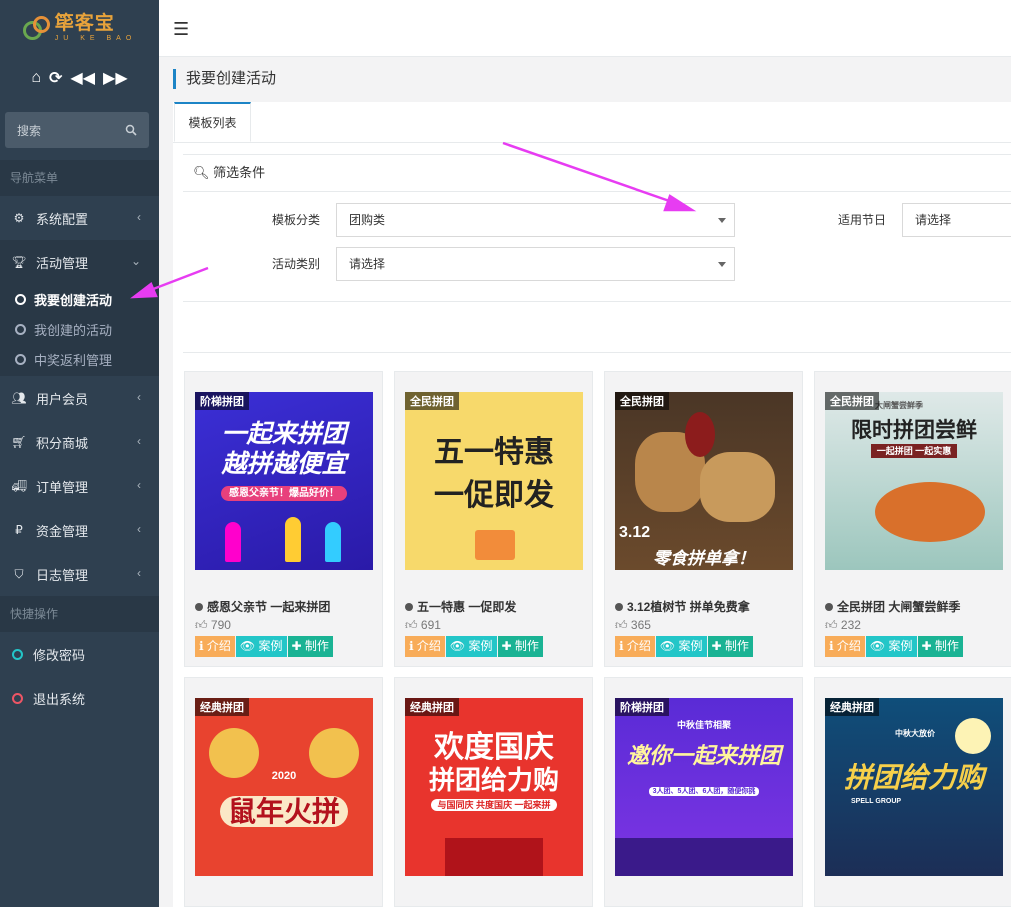 This screenshot has width=1011, height=907. Describe the element at coordinates (36, 78) in the screenshot. I see `home-icon: ⌂` at that location.